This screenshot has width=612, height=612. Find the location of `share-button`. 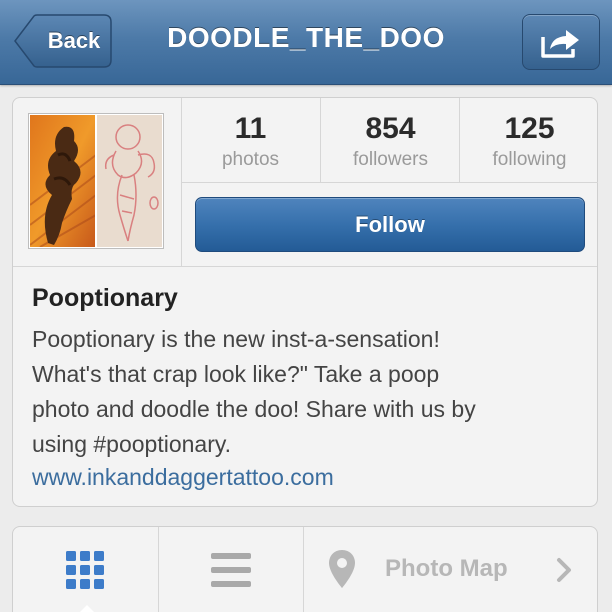

share-button is located at coordinates (561, 42).